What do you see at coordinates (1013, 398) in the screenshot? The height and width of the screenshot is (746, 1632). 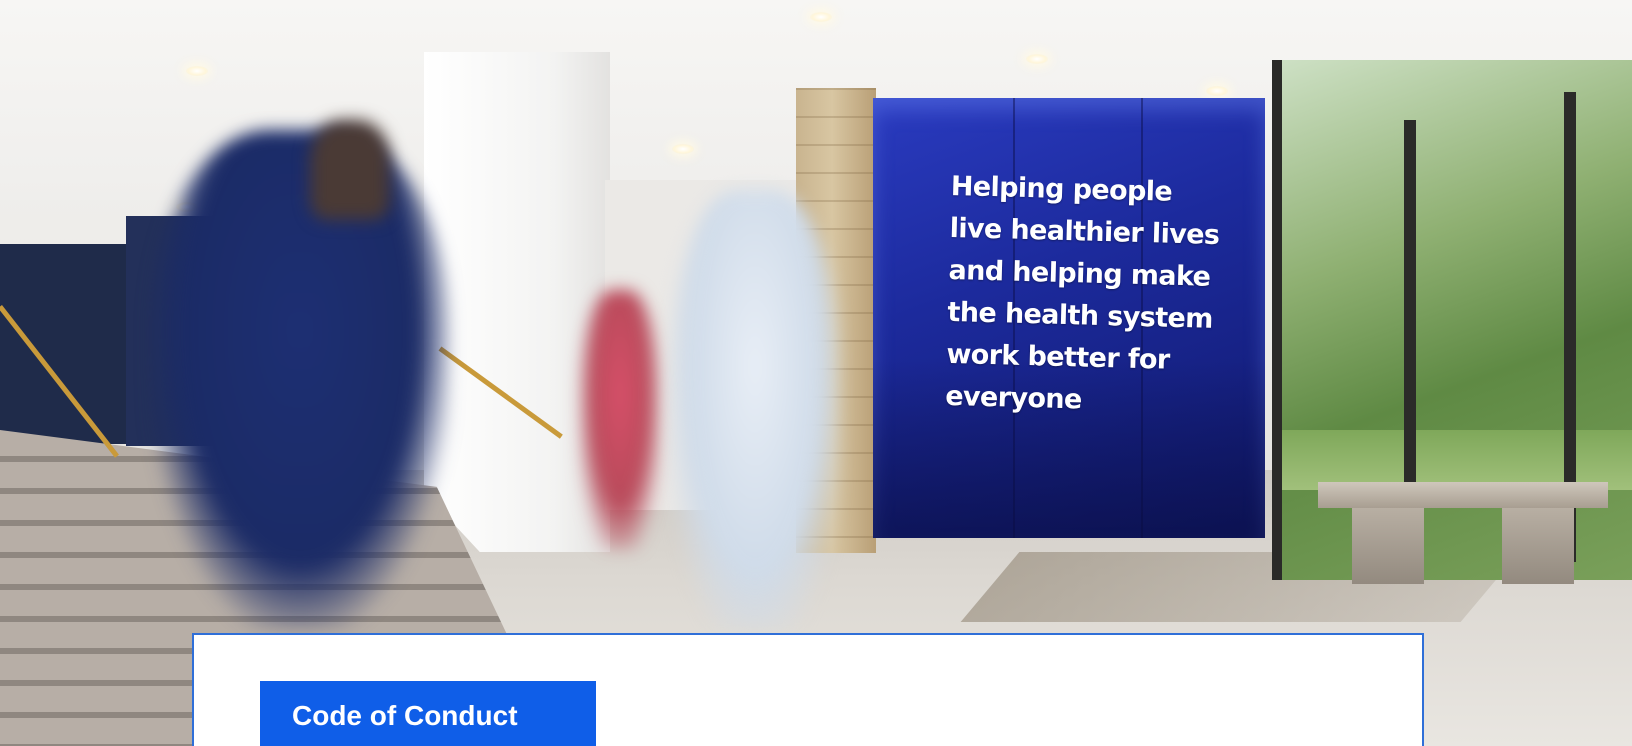 I see `wall-text-line: everyone` at bounding box center [1013, 398].